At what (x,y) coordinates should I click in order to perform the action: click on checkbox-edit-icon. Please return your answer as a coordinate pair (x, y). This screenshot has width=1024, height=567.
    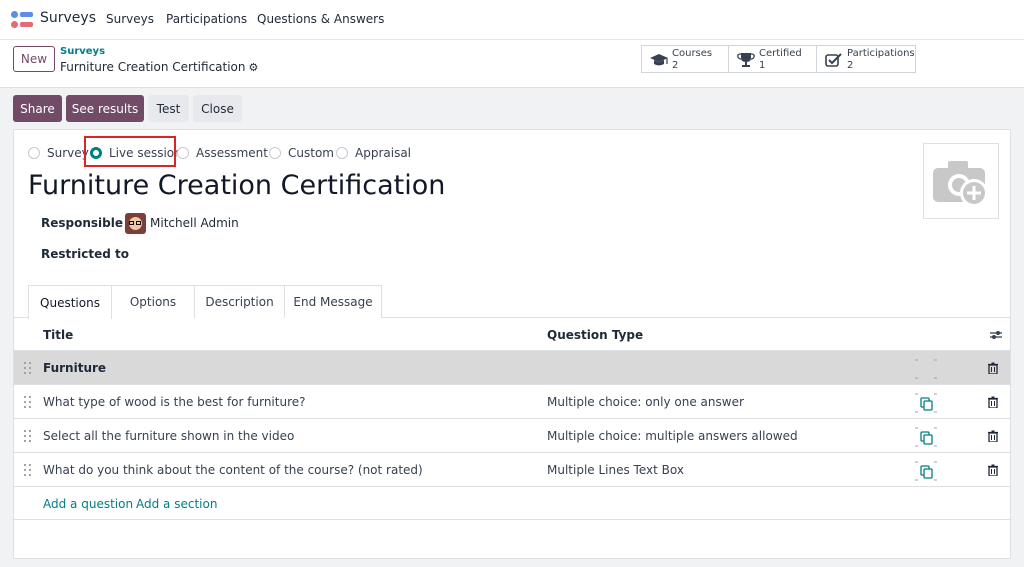
    Looking at the image, I should click on (833, 60).